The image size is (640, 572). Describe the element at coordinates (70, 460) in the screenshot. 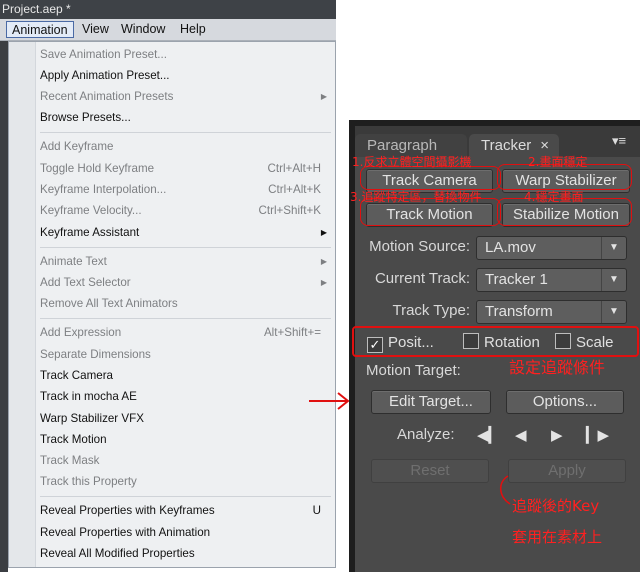

I see `menu-item-label: Track Mask` at that location.